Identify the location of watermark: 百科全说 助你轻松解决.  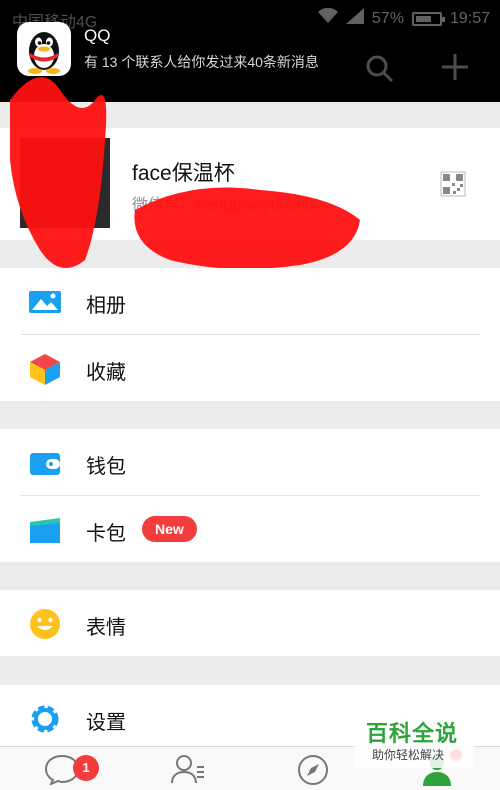
(414, 739).